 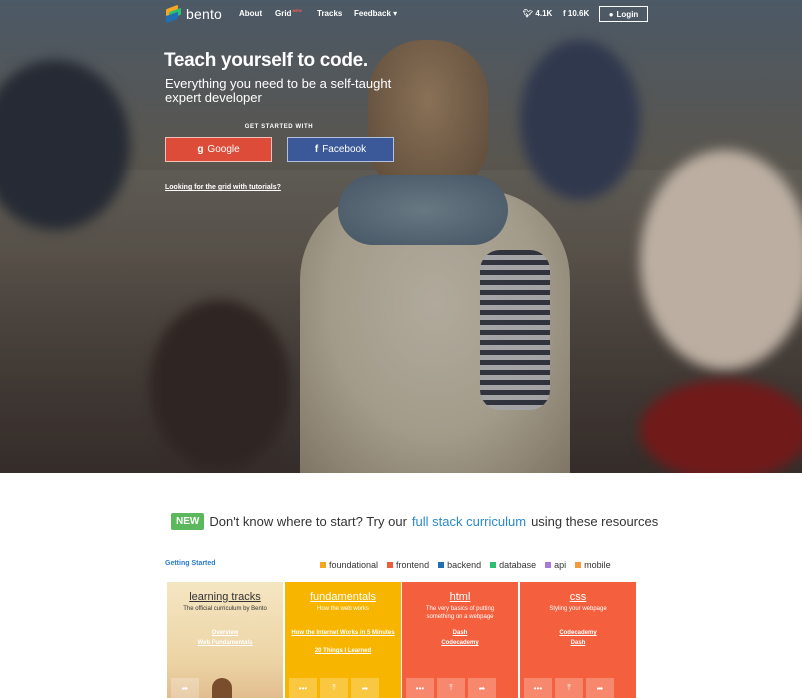 What do you see at coordinates (225, 609) in the screenshot?
I see `card-description: The official curriculum by Bento` at bounding box center [225, 609].